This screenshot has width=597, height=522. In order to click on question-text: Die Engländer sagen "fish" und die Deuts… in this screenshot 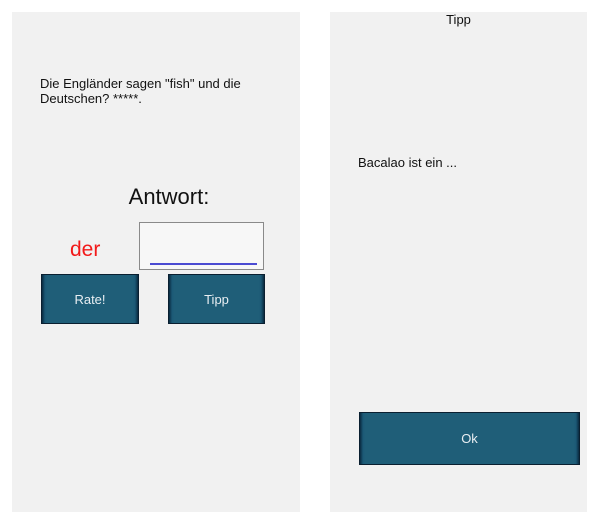, I will do `click(140, 91)`.